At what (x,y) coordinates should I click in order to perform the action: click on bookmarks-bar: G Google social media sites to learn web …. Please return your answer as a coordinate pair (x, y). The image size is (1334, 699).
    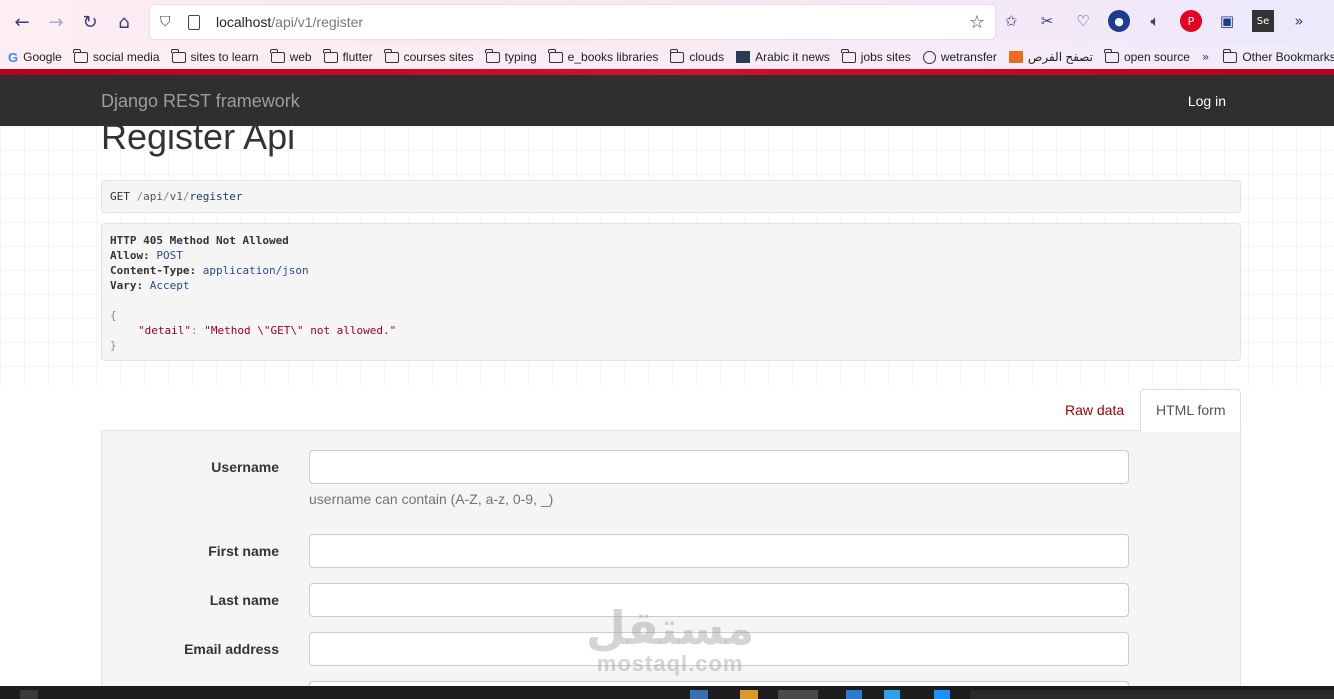
    Looking at the image, I should click on (667, 57).